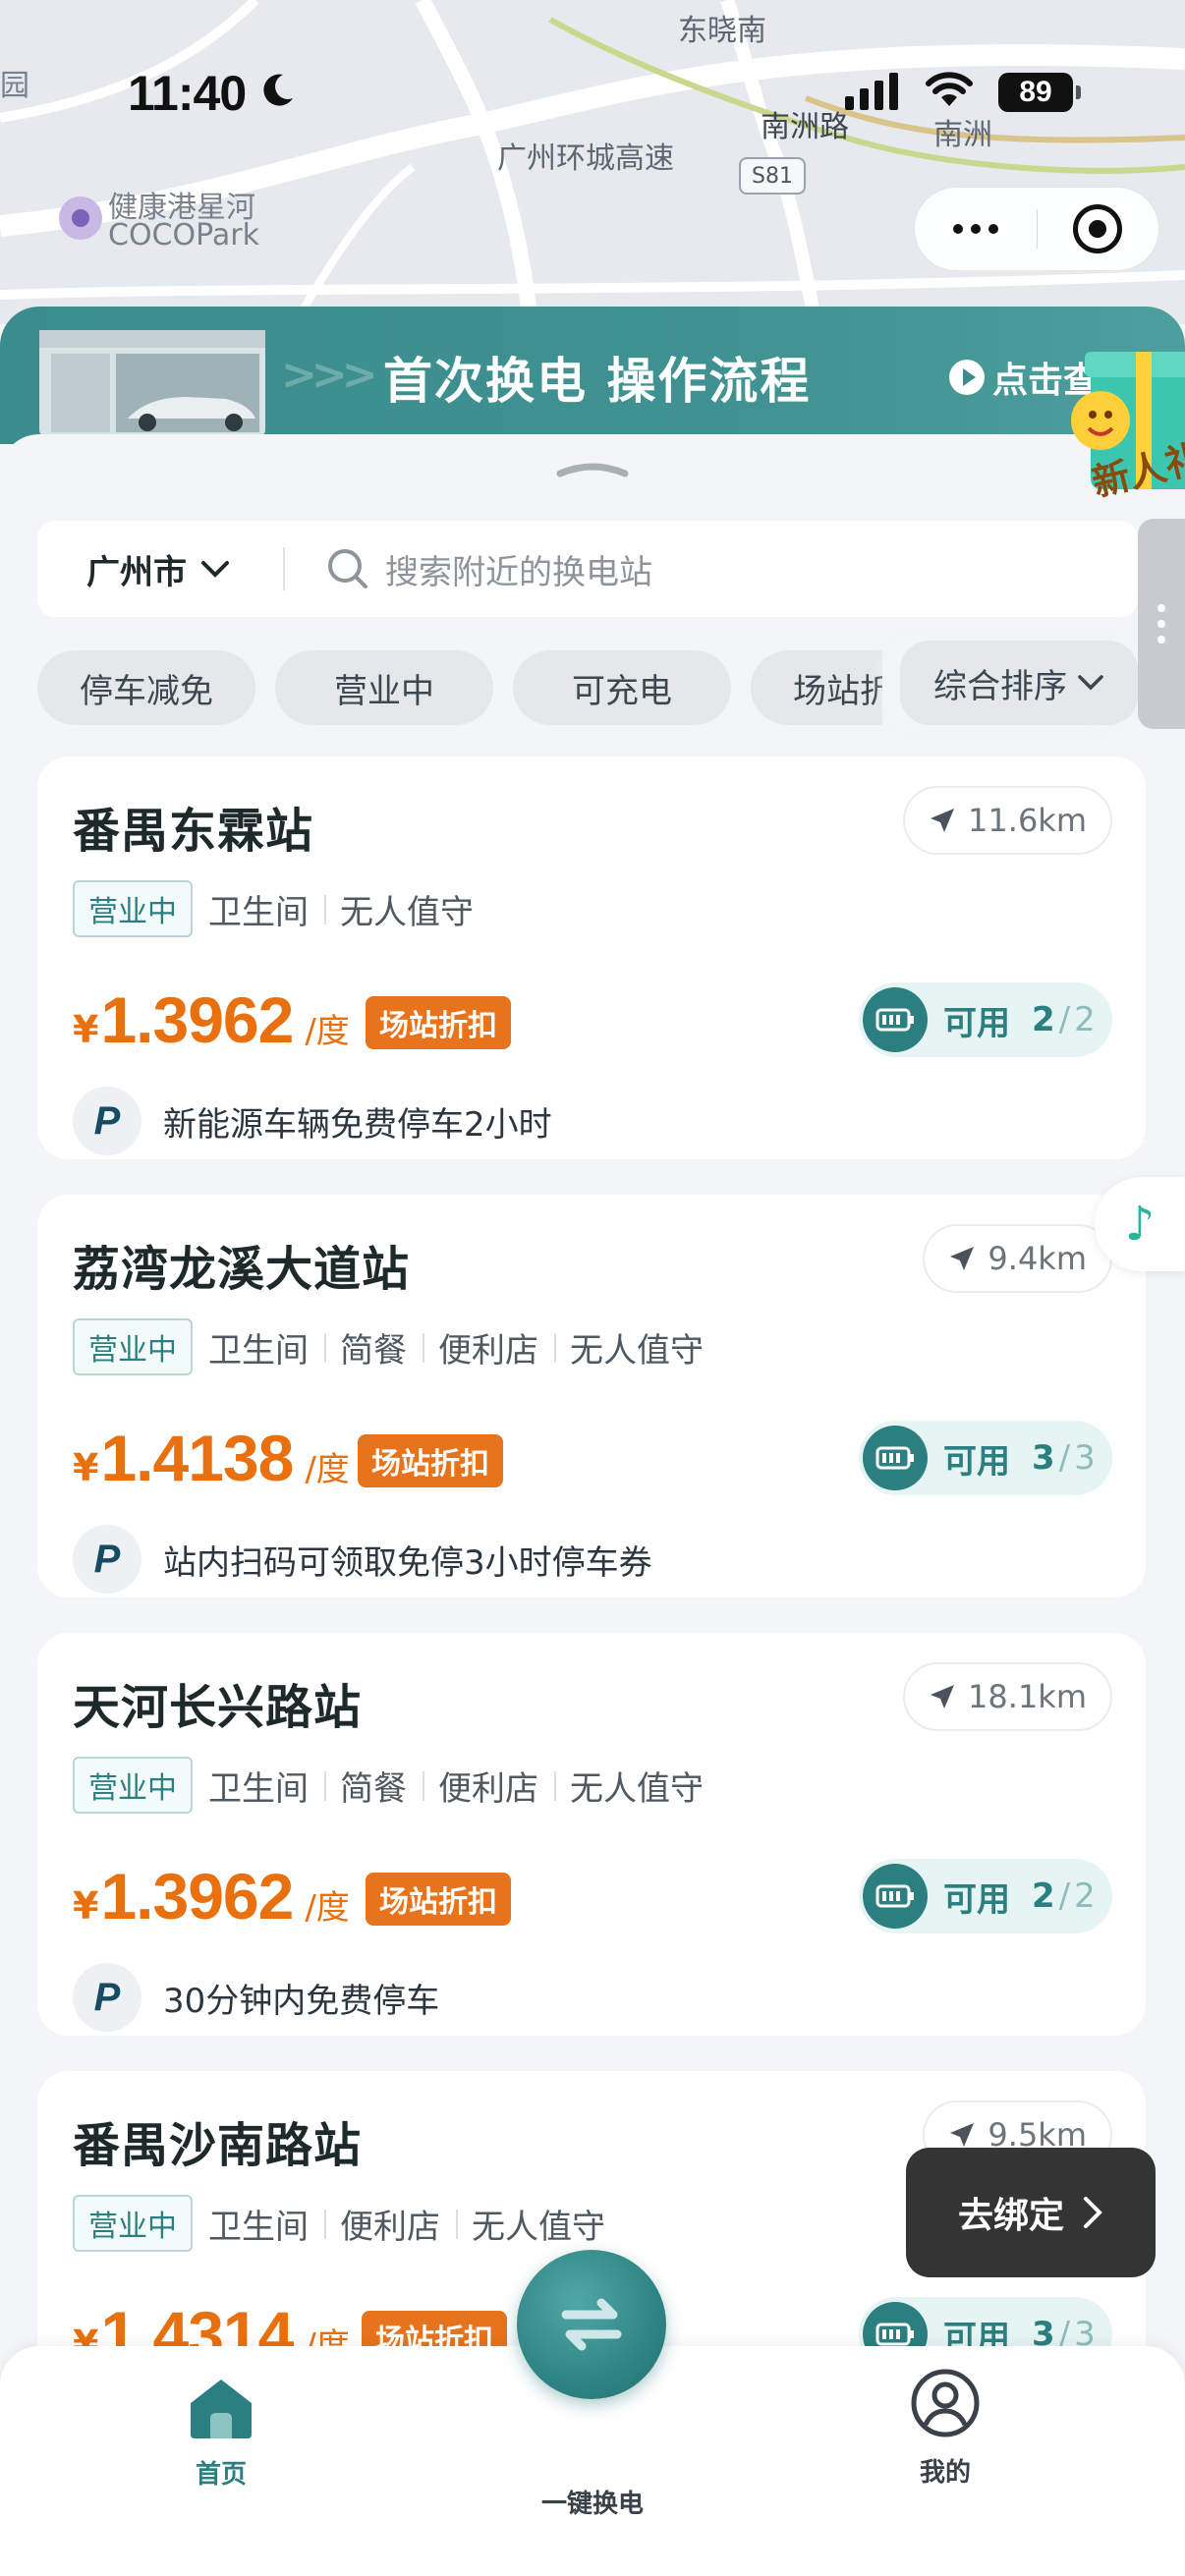 This screenshot has height=2576, width=1185. What do you see at coordinates (439, 1899) in the screenshot?
I see `discount-badge: 场站折扣` at bounding box center [439, 1899].